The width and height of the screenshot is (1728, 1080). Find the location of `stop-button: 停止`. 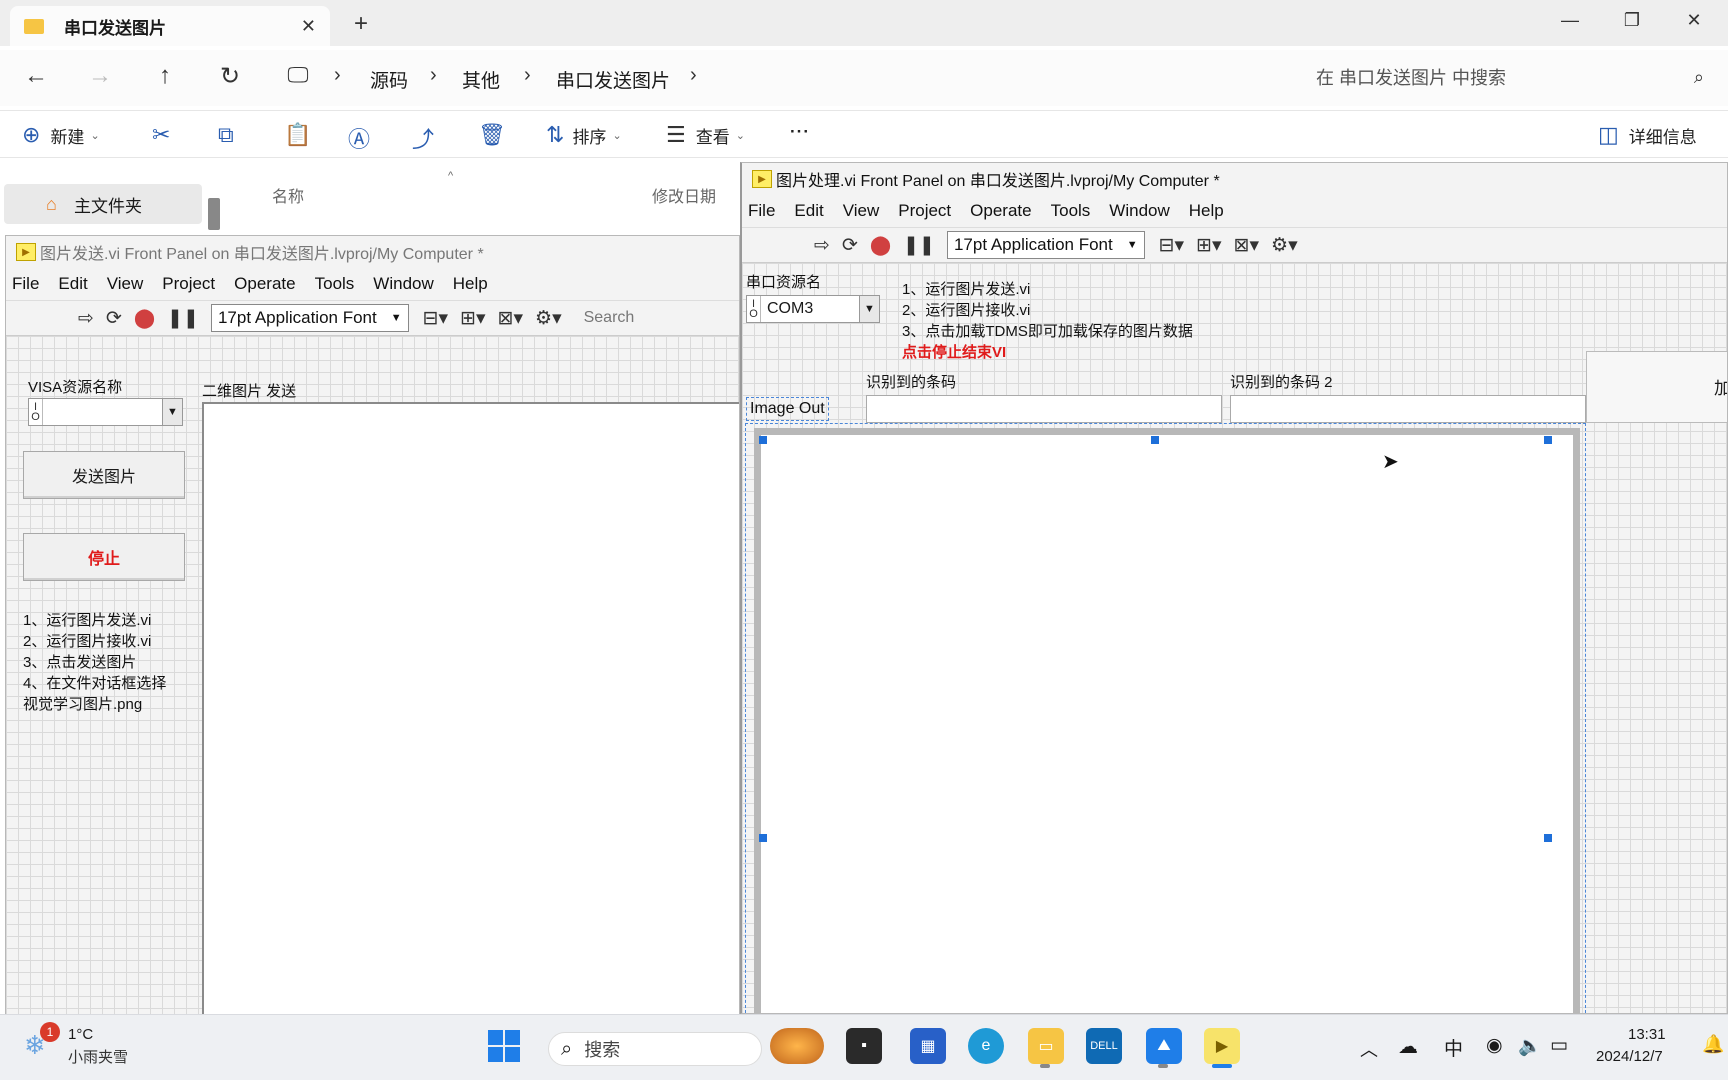

stop-button: 停止 is located at coordinates (104, 557).